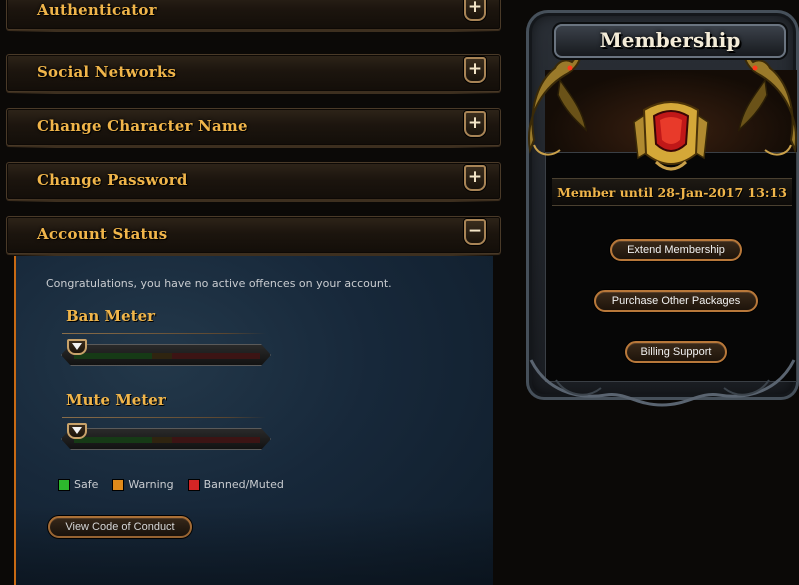  I want to click on membership-title: Membership, so click(670, 40).